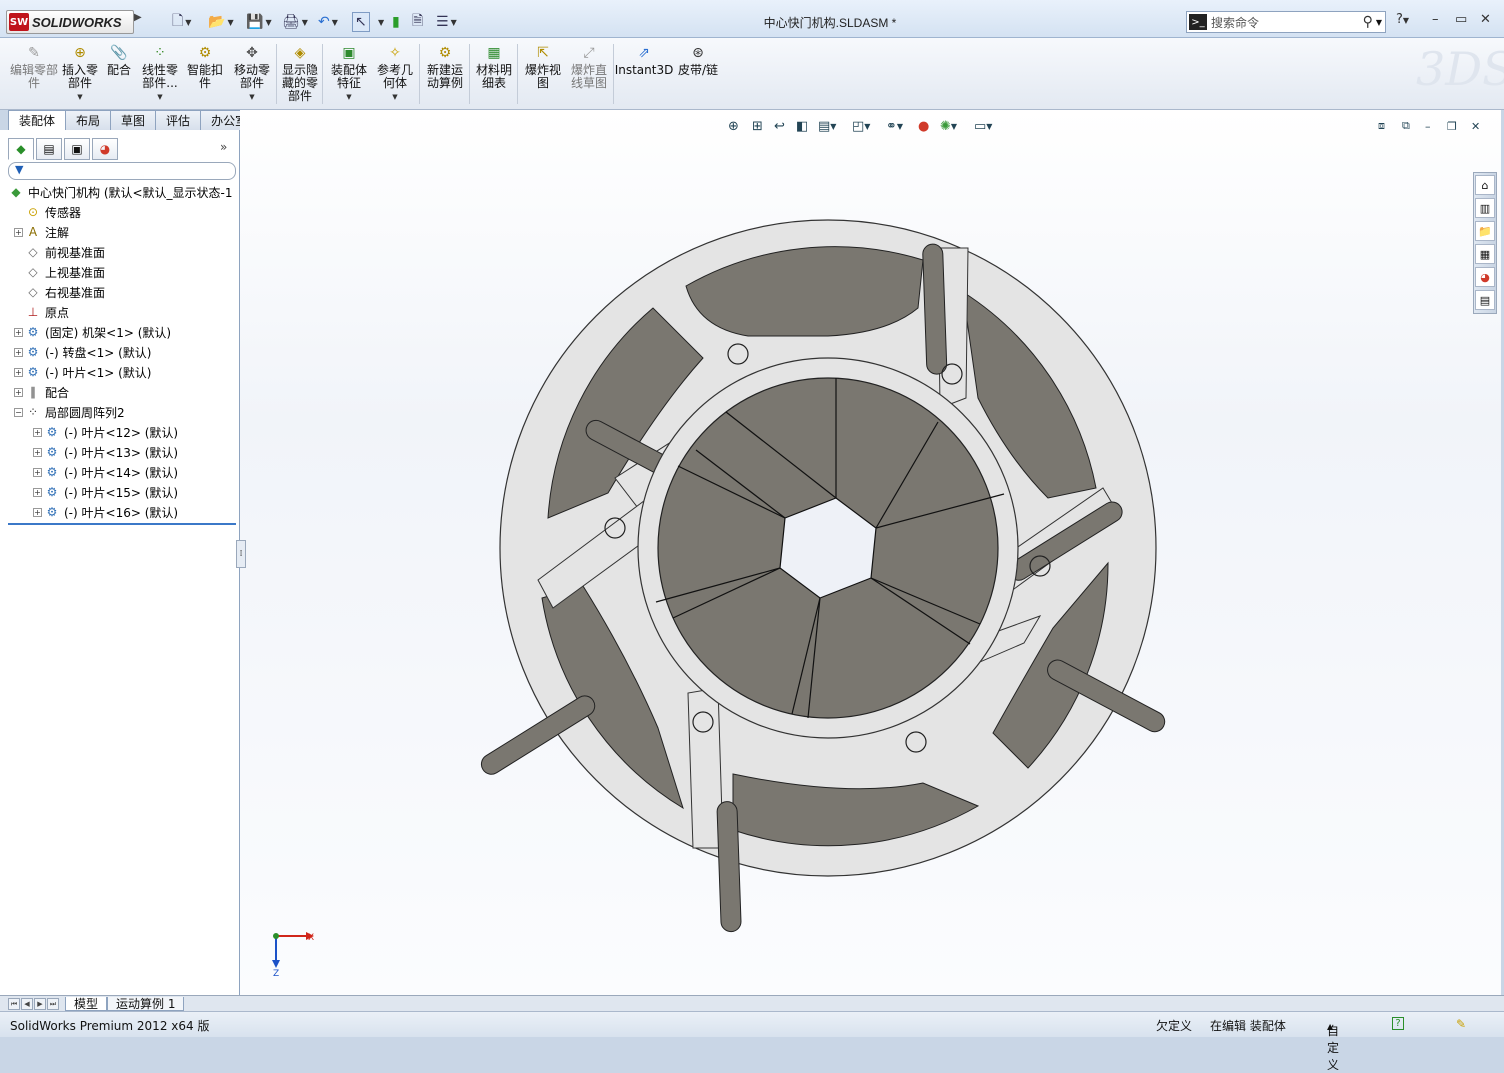 This screenshot has height=1073, width=1504. I want to click on undo-button: ↶ ▼, so click(328, 22).